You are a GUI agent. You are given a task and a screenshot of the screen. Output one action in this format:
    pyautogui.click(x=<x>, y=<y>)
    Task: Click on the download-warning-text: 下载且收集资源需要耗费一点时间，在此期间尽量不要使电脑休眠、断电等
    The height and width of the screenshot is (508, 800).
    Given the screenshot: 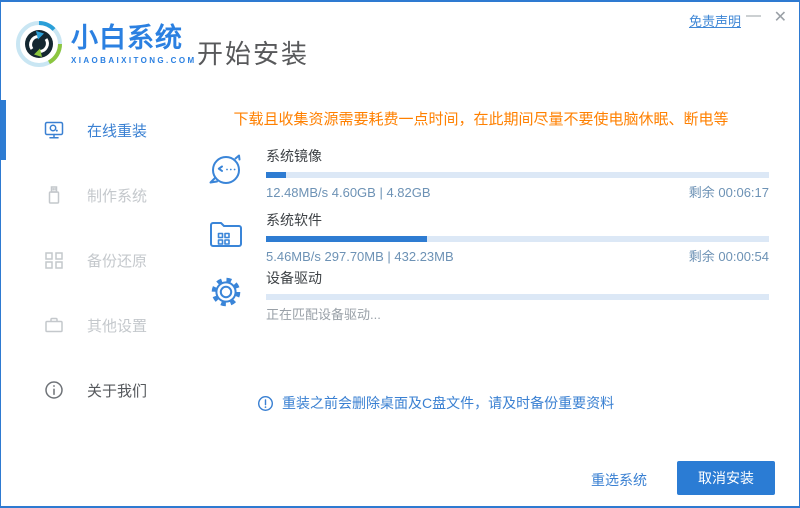 What is the action you would take?
    pyautogui.click(x=481, y=119)
    